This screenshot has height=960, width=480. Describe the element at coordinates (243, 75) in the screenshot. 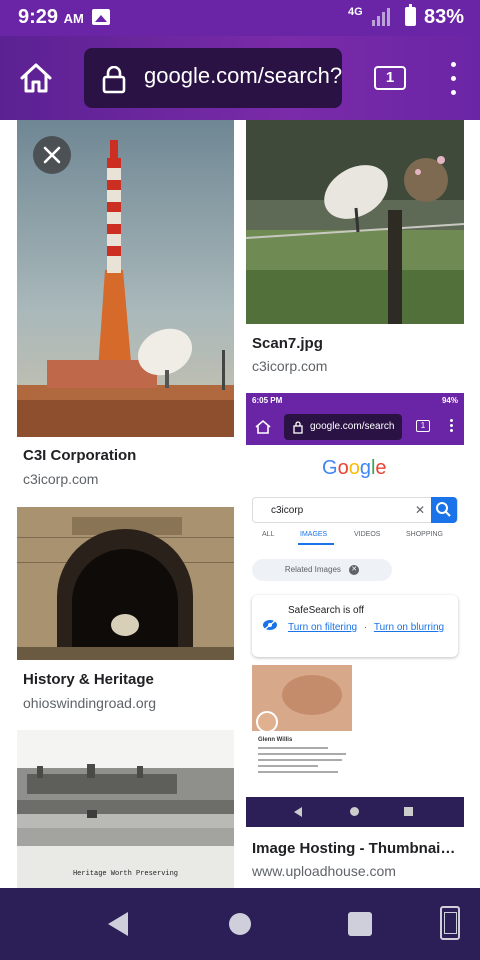

I see `url-text: google.com/search?` at that location.